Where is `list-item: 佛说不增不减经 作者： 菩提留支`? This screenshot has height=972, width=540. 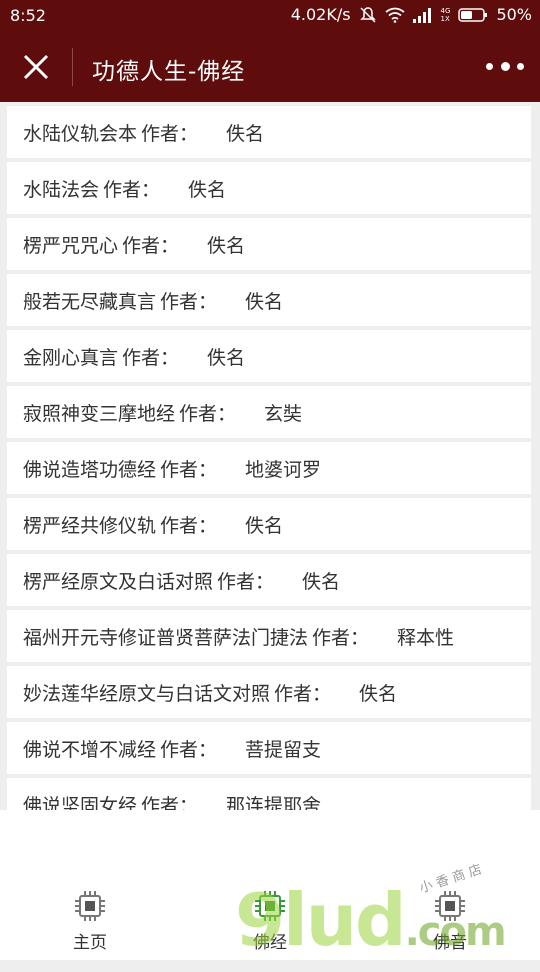 list-item: 佛说不增不减经 作者： 菩提留支 is located at coordinates (269, 748).